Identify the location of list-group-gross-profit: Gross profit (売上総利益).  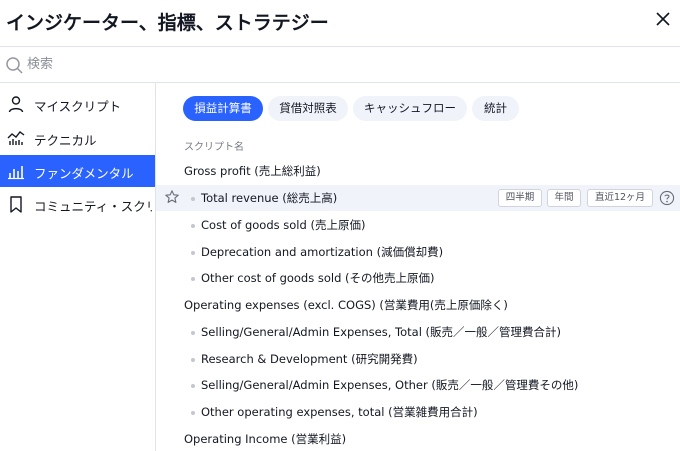
(418, 171).